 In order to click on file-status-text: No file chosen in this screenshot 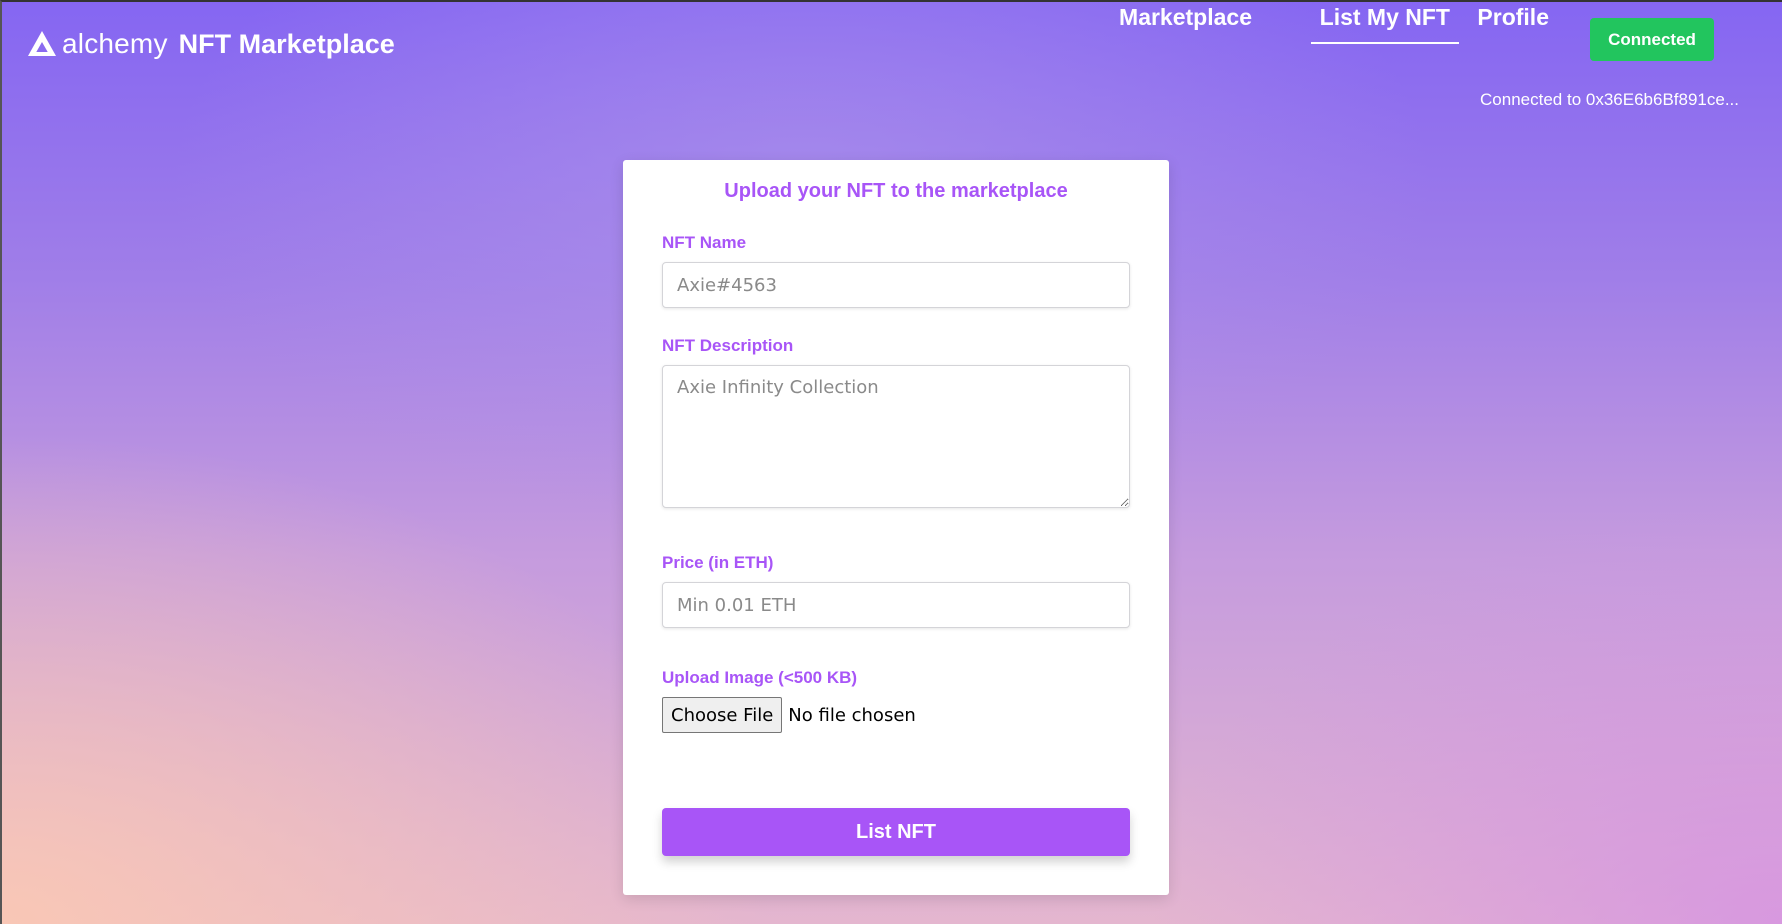, I will do `click(852, 715)`.